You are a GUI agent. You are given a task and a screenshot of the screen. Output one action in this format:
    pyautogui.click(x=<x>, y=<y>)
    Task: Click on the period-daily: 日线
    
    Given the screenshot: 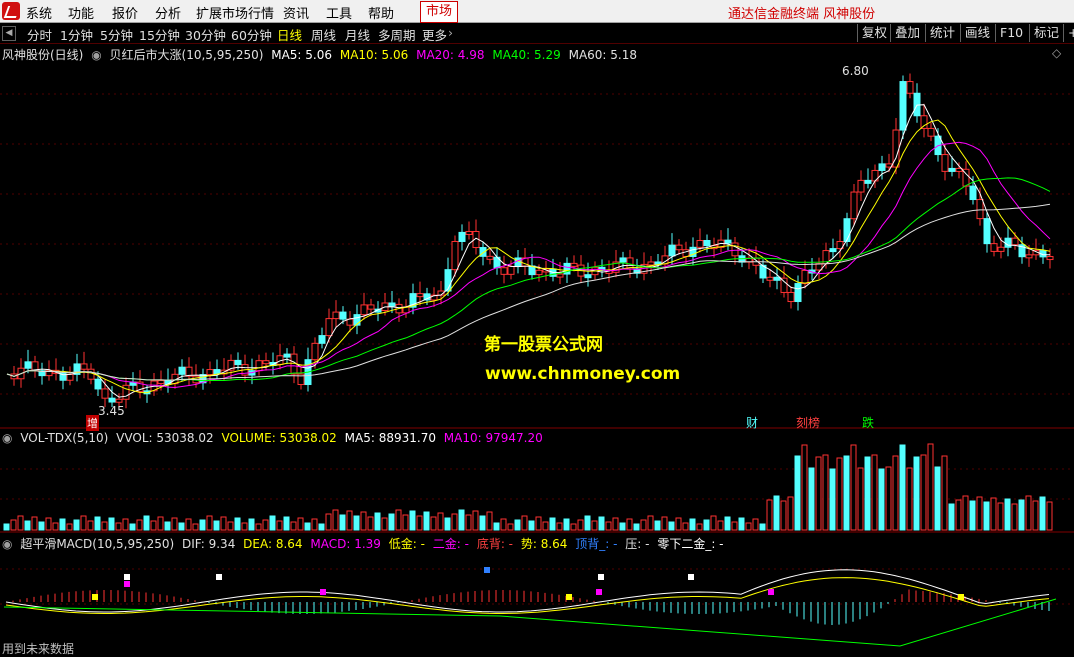 What is the action you would take?
    pyautogui.click(x=289, y=34)
    